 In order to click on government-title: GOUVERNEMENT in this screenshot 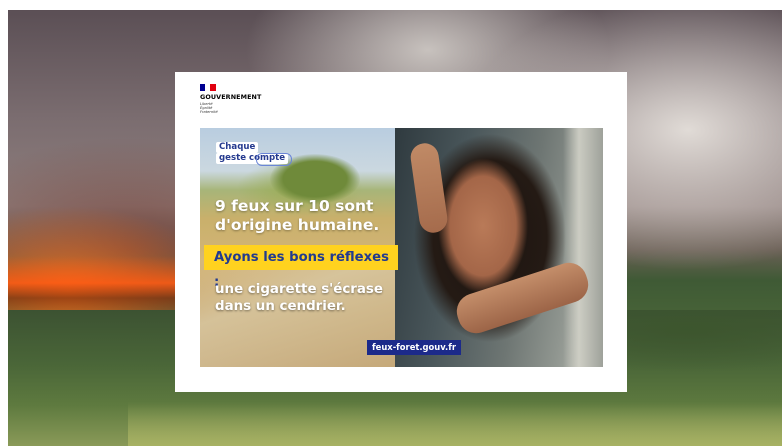, I will do `click(231, 97)`.